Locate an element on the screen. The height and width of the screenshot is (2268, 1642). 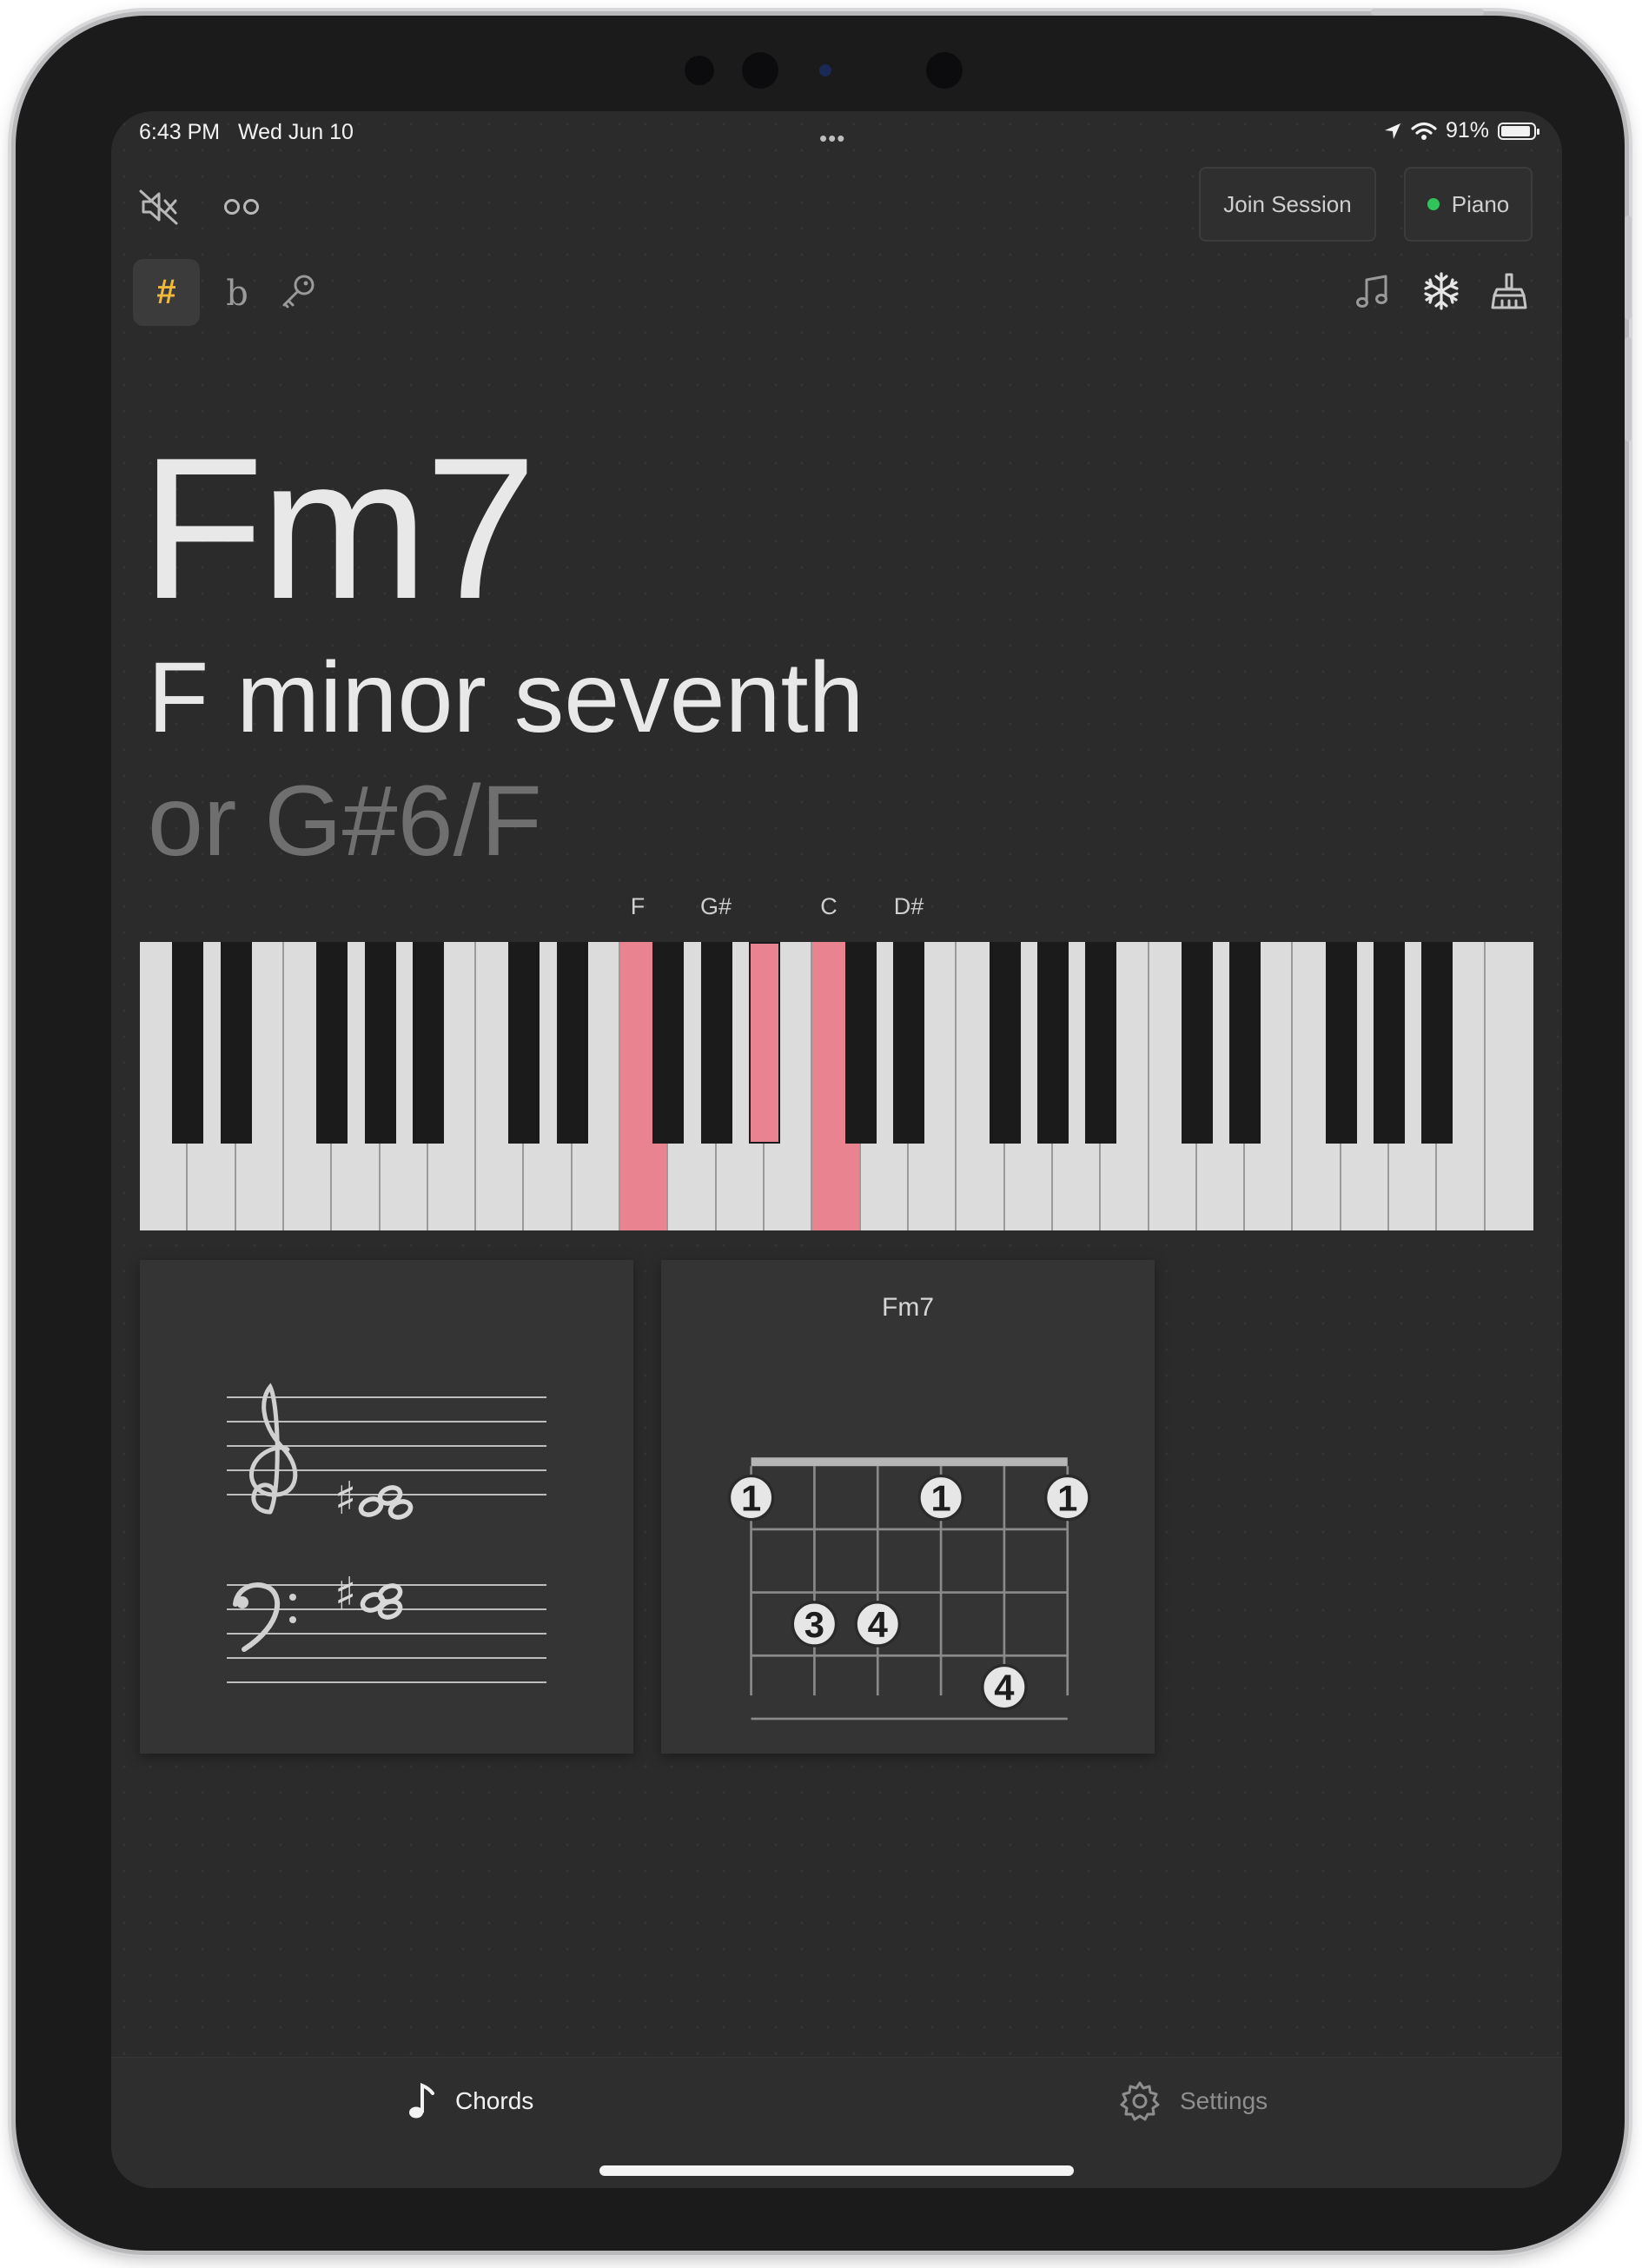
gear-icon is located at coordinates (1140, 2101).